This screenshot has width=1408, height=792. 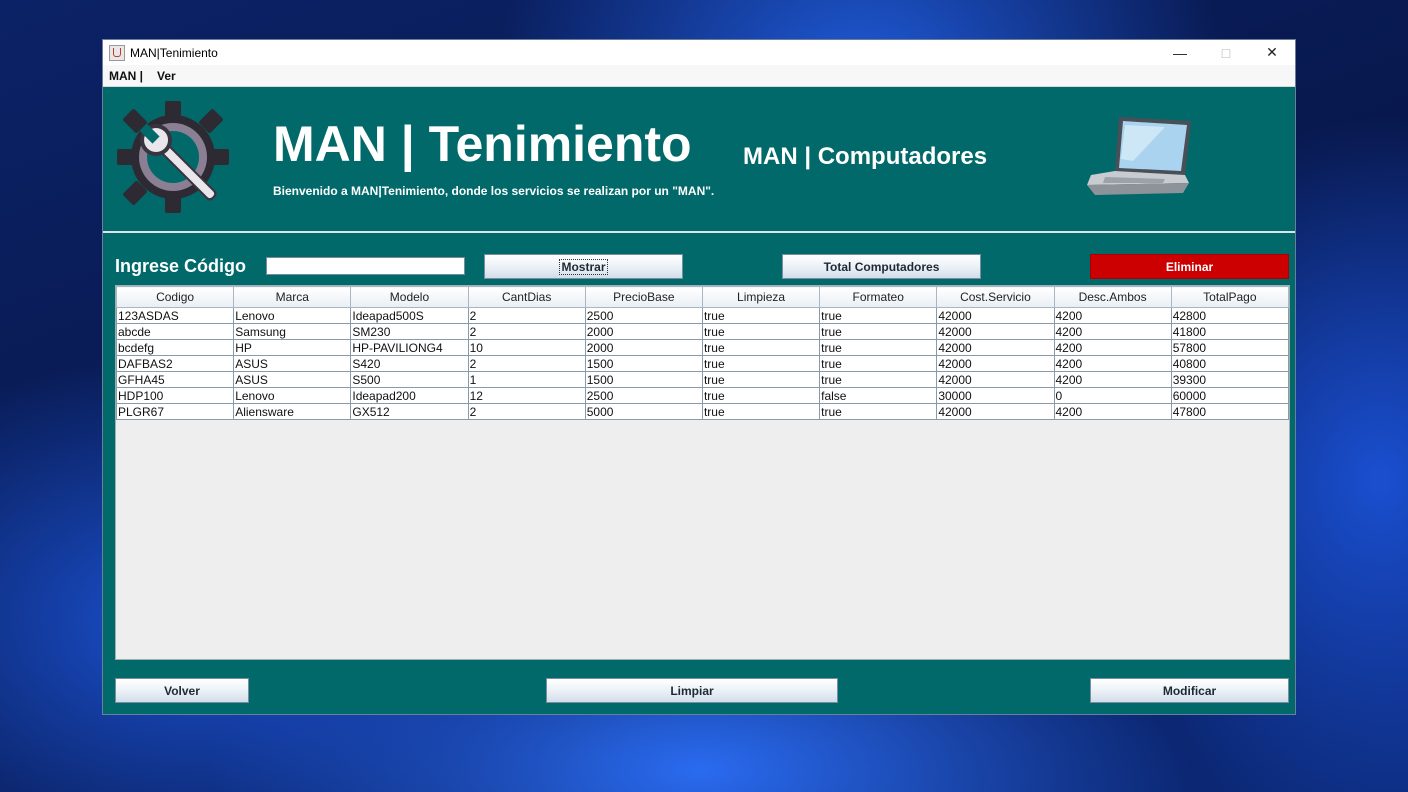 I want to click on menu-ver: Ver, so click(x=166, y=76).